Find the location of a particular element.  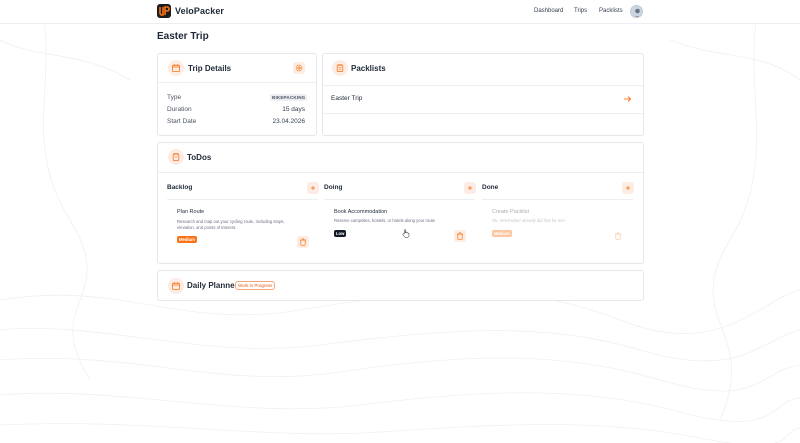

arrow-right-icon is located at coordinates (627, 99).